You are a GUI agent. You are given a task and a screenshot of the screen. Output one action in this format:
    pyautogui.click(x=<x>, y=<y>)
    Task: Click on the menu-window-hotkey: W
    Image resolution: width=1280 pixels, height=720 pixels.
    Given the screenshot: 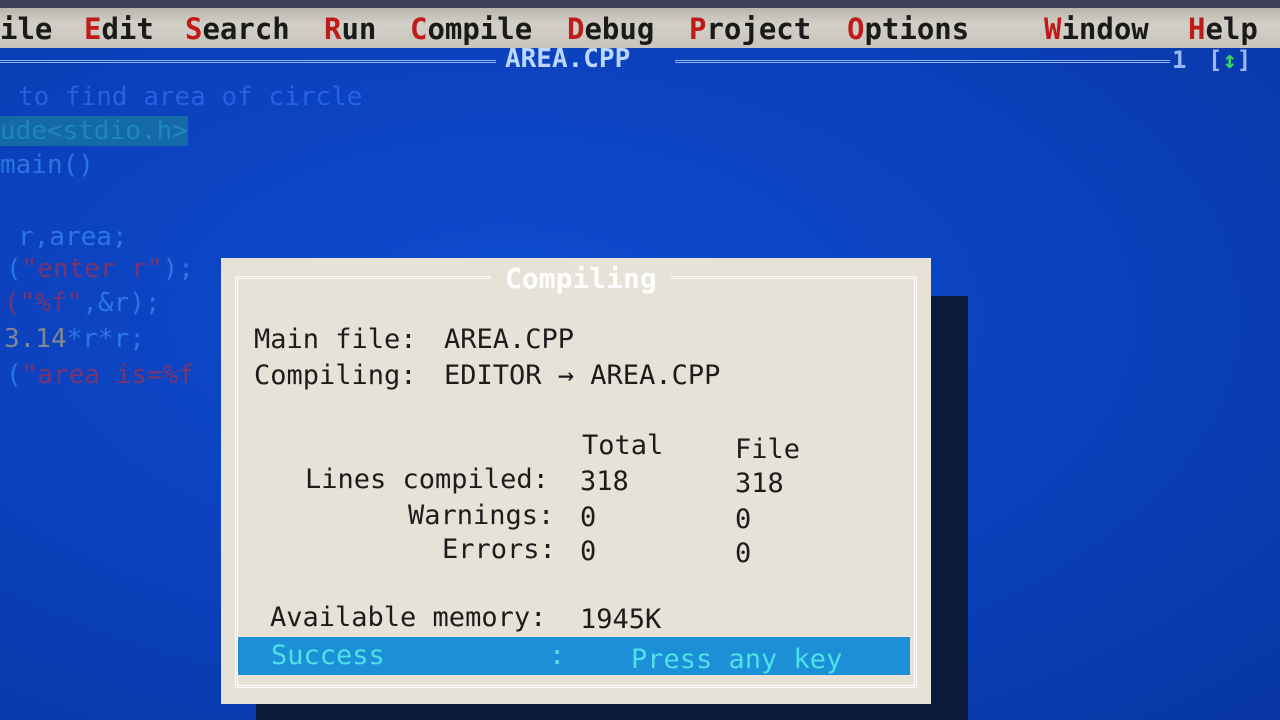 What is the action you would take?
    pyautogui.click(x=1053, y=29)
    